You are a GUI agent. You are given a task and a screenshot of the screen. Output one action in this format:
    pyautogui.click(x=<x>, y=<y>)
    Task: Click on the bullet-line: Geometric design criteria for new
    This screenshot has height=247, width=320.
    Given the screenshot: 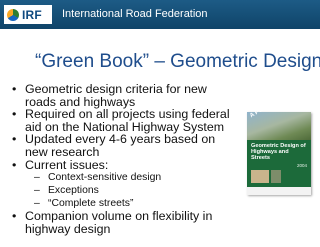 What is the action you would take?
    pyautogui.click(x=116, y=89)
    